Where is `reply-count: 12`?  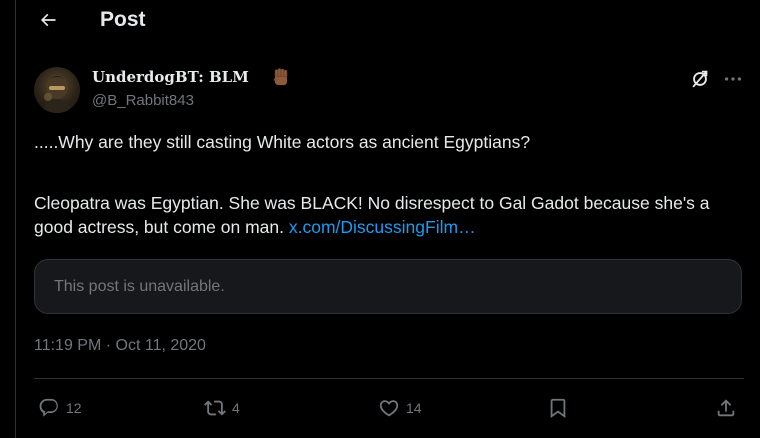
reply-count: 12 is located at coordinates (74, 408).